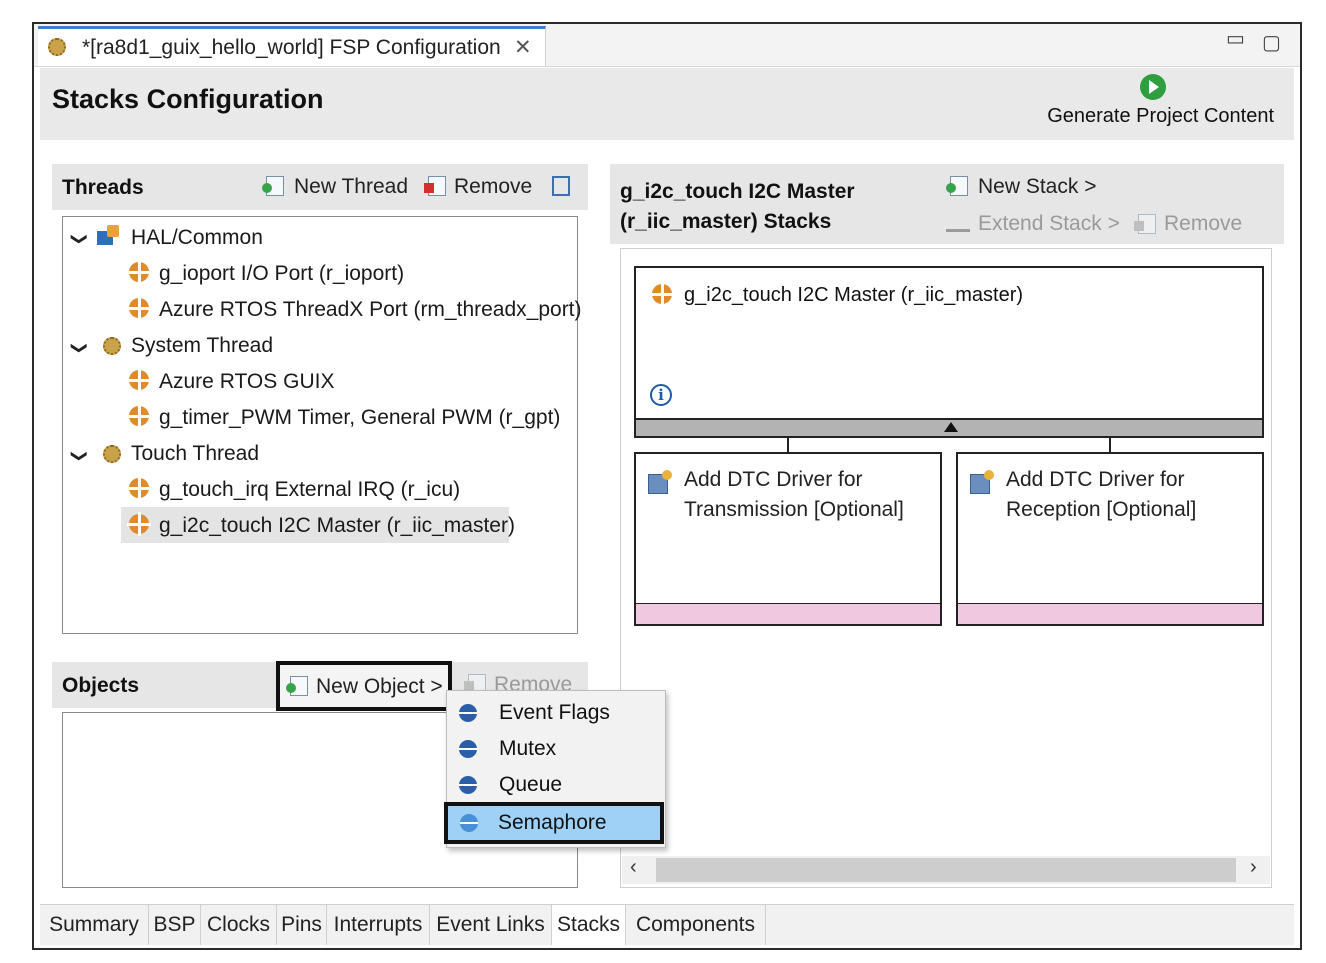 The width and height of the screenshot is (1326, 963). What do you see at coordinates (101, 685) in the screenshot?
I see `objects-title: Objects` at bounding box center [101, 685].